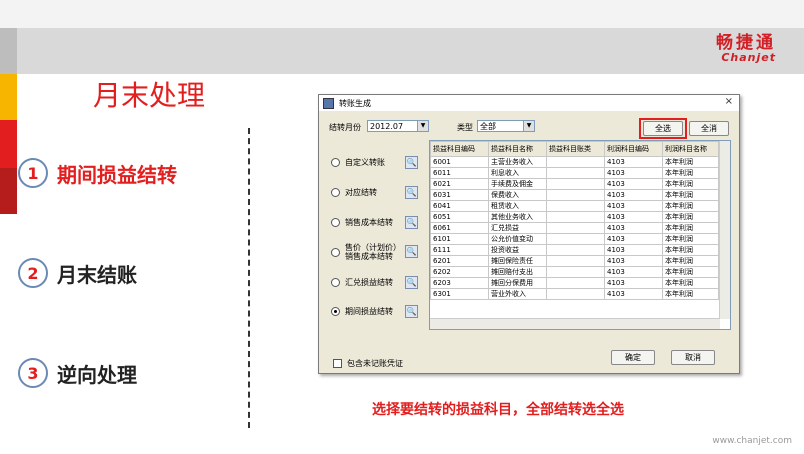 This screenshot has width=804, height=454. I want to click on table-row: 6041 租赁收入 4103 本年利润, so click(574, 206).